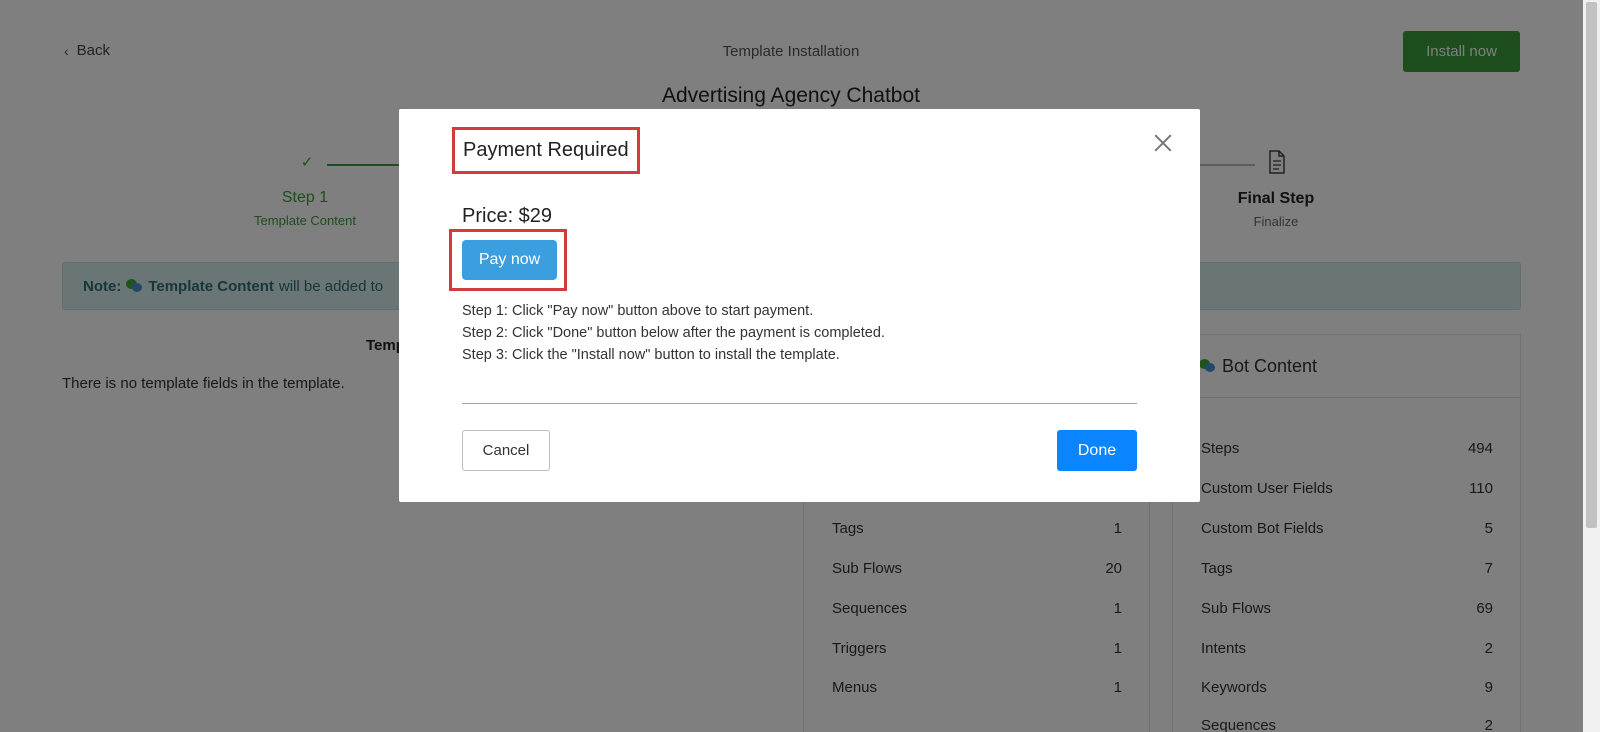  I want to click on price-label: Price: $29, so click(507, 216).